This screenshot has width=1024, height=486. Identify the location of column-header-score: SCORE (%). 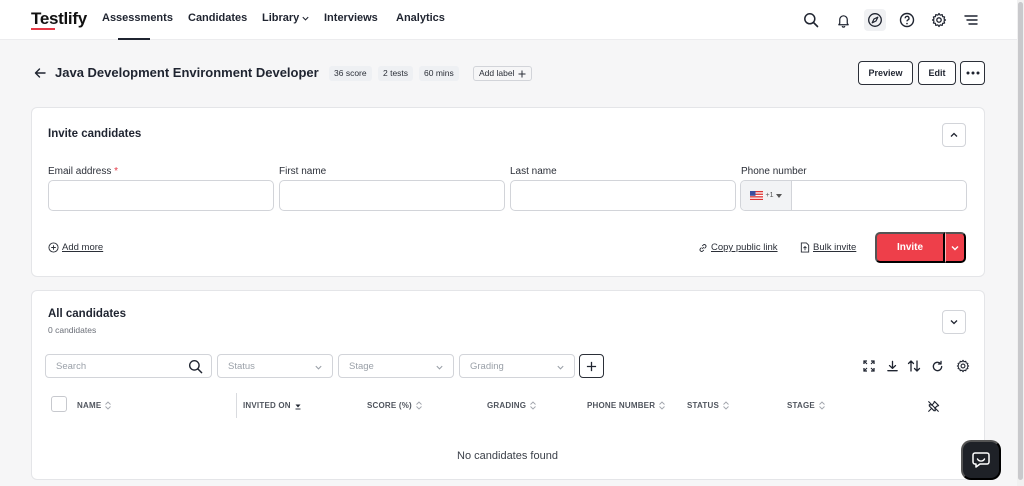
(394, 405).